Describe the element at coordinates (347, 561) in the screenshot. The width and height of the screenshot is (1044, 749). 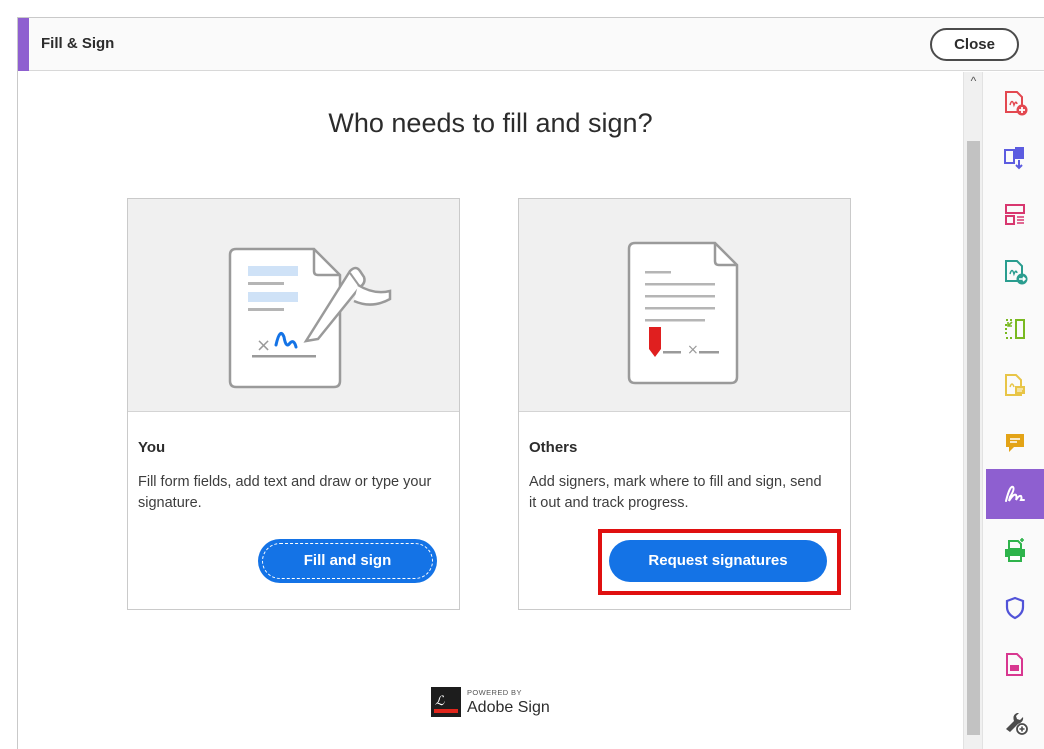
I see `fill-and-sign-button: Fill and sign` at that location.